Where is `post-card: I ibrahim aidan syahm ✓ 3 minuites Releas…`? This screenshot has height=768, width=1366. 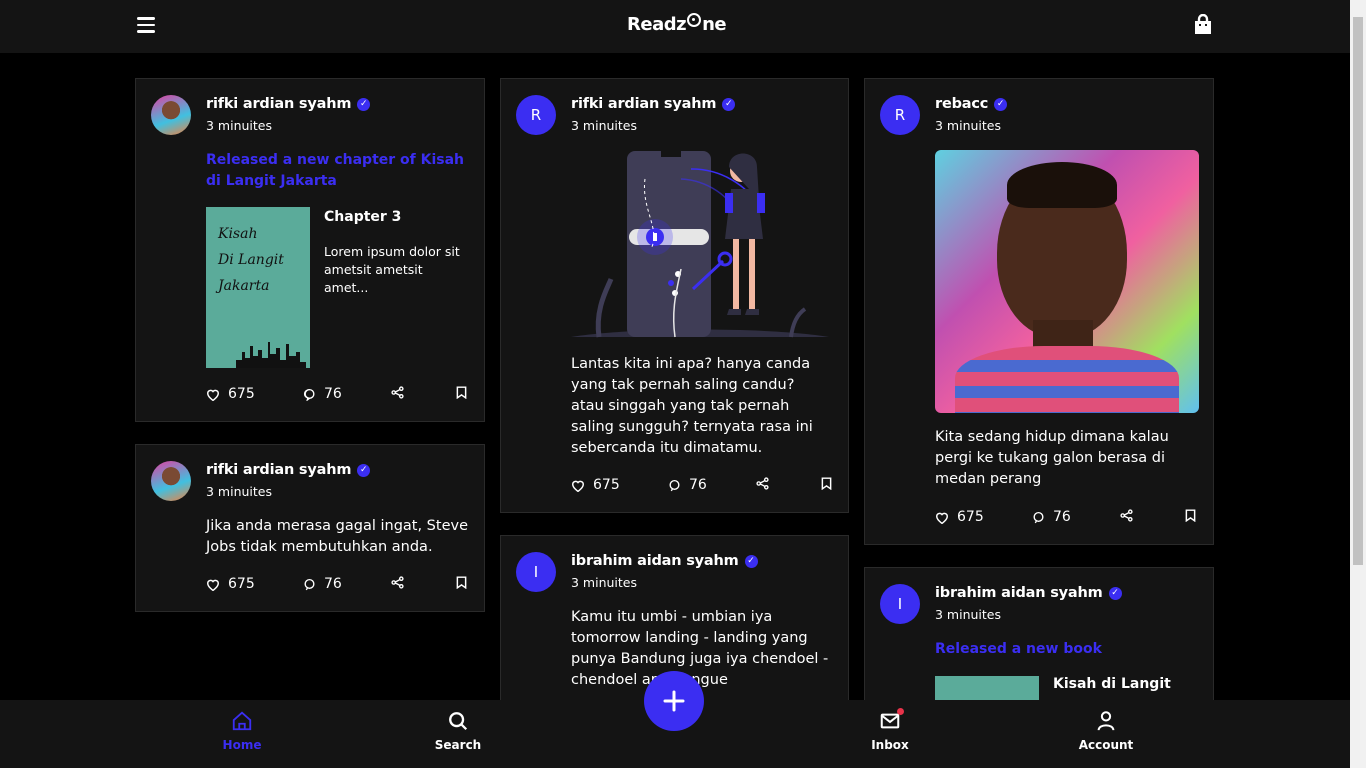
post-card: I ibrahim aidan syahm ✓ 3 minuites Releas… is located at coordinates (1039, 641).